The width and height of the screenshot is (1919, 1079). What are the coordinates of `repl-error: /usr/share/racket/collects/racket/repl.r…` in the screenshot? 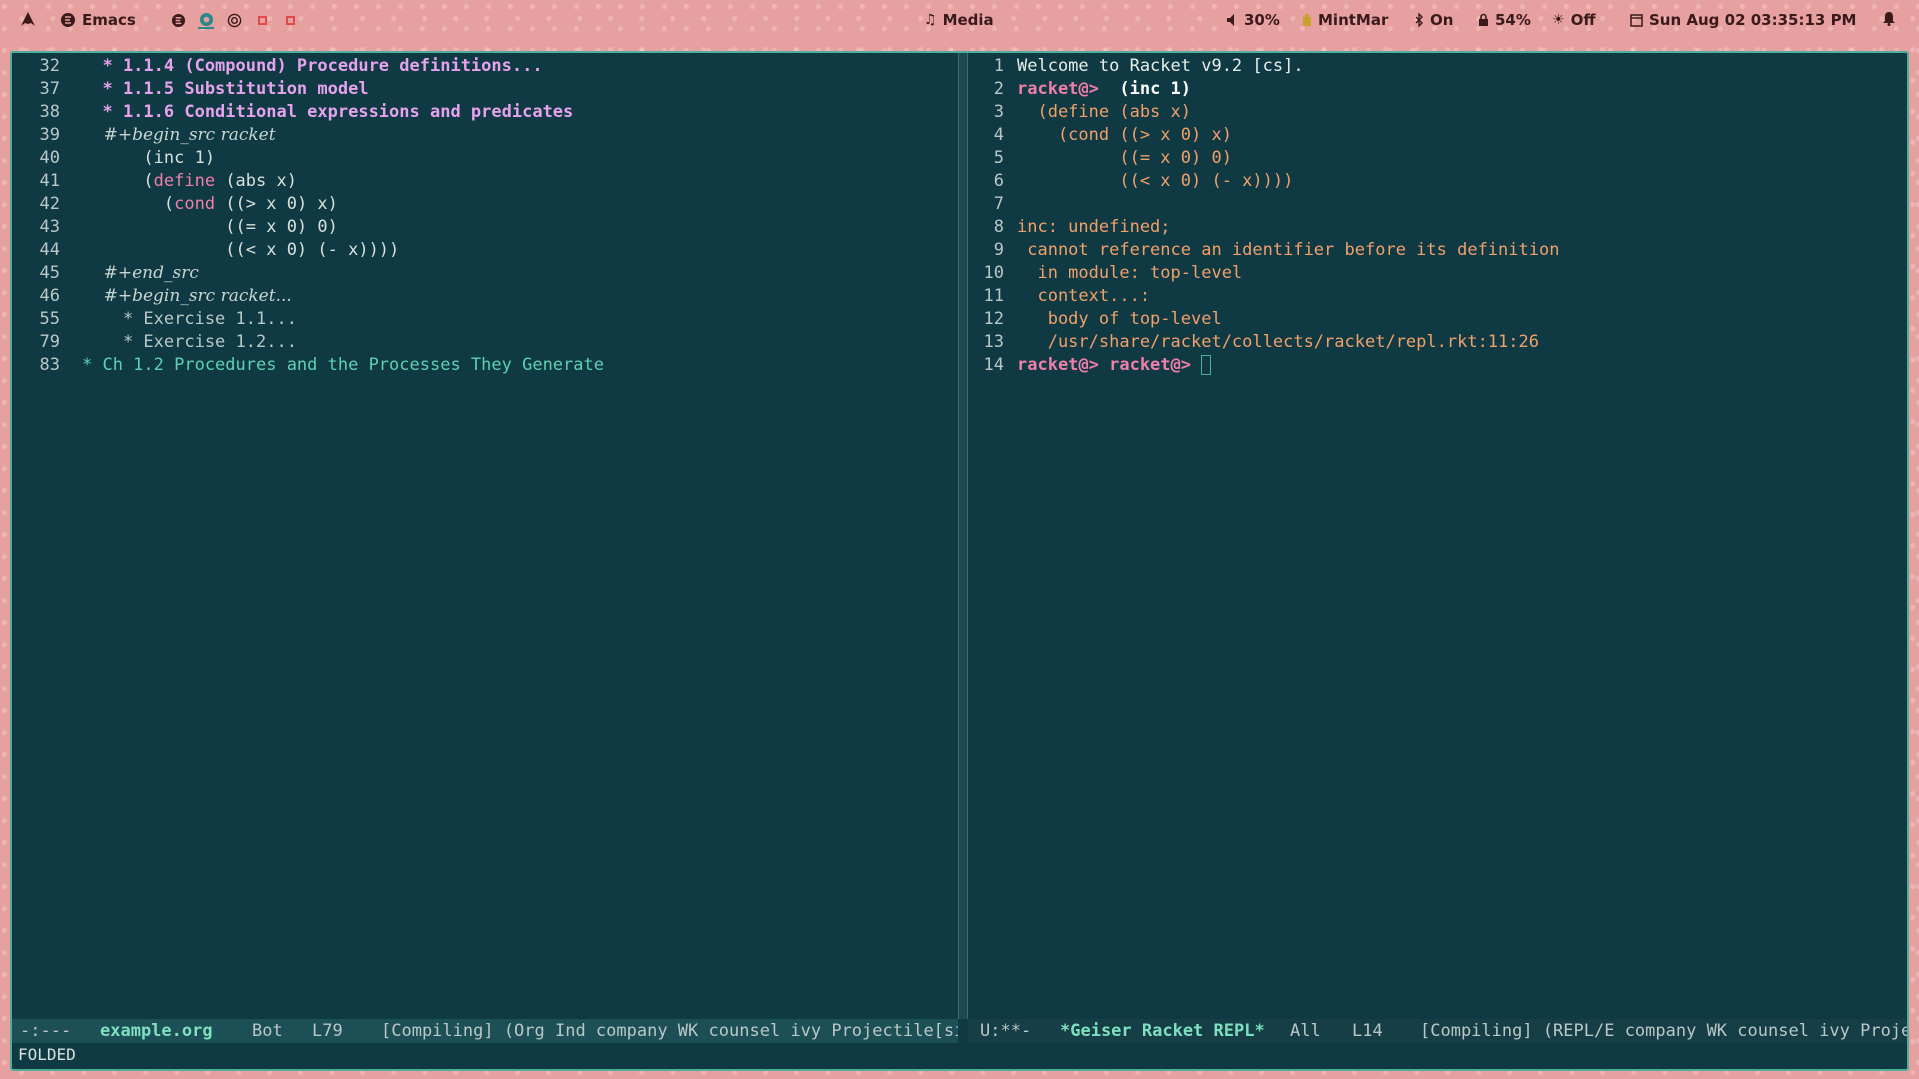 It's located at (1278, 342).